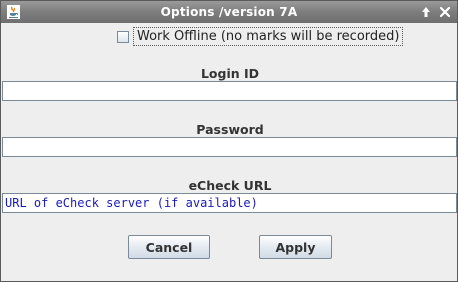 The height and width of the screenshot is (282, 458). I want to click on work-offline-label: Work Offline (no marks will be recorded), so click(268, 36).